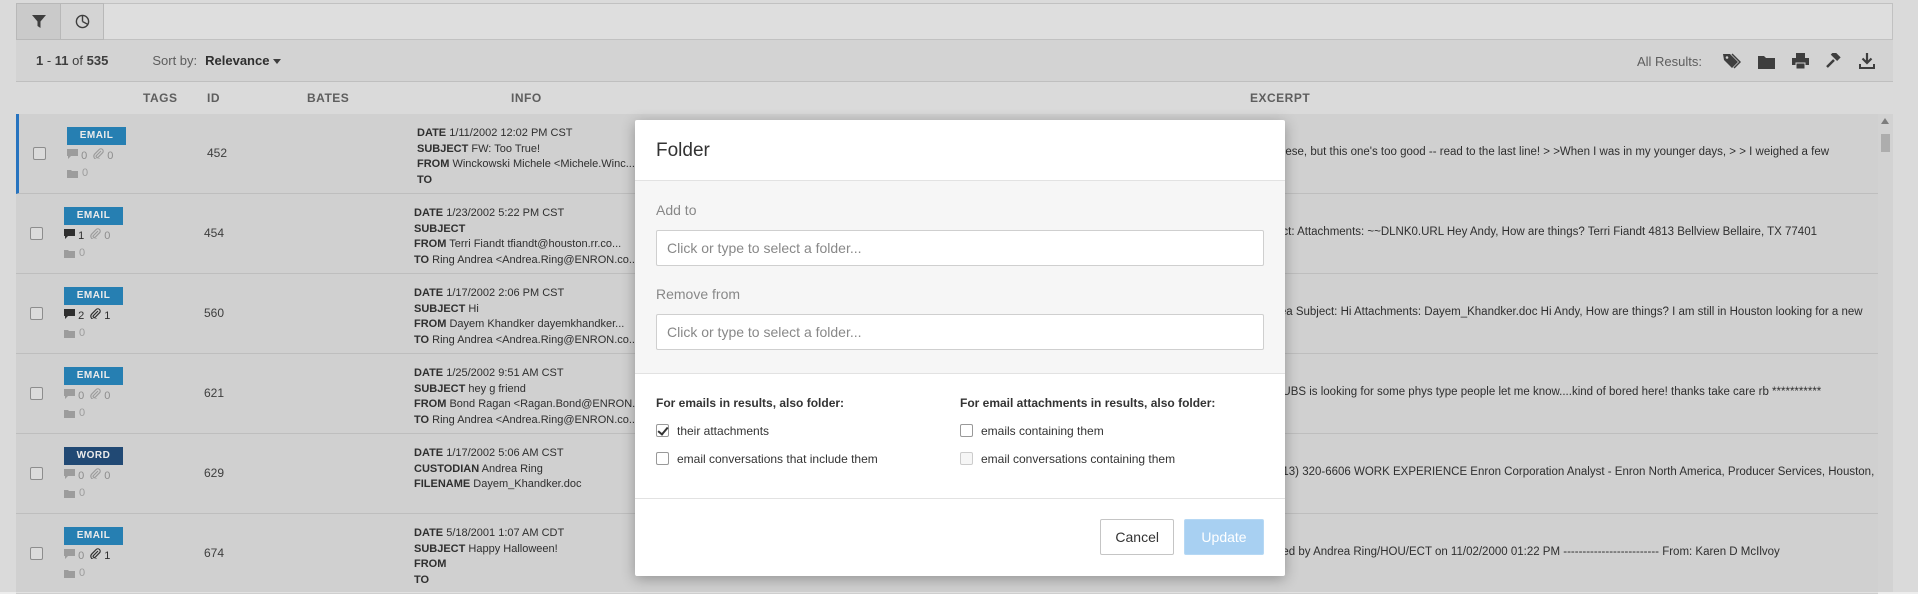 The height and width of the screenshot is (594, 1918). I want to click on dialog-footer: Cancel Update, so click(960, 537).